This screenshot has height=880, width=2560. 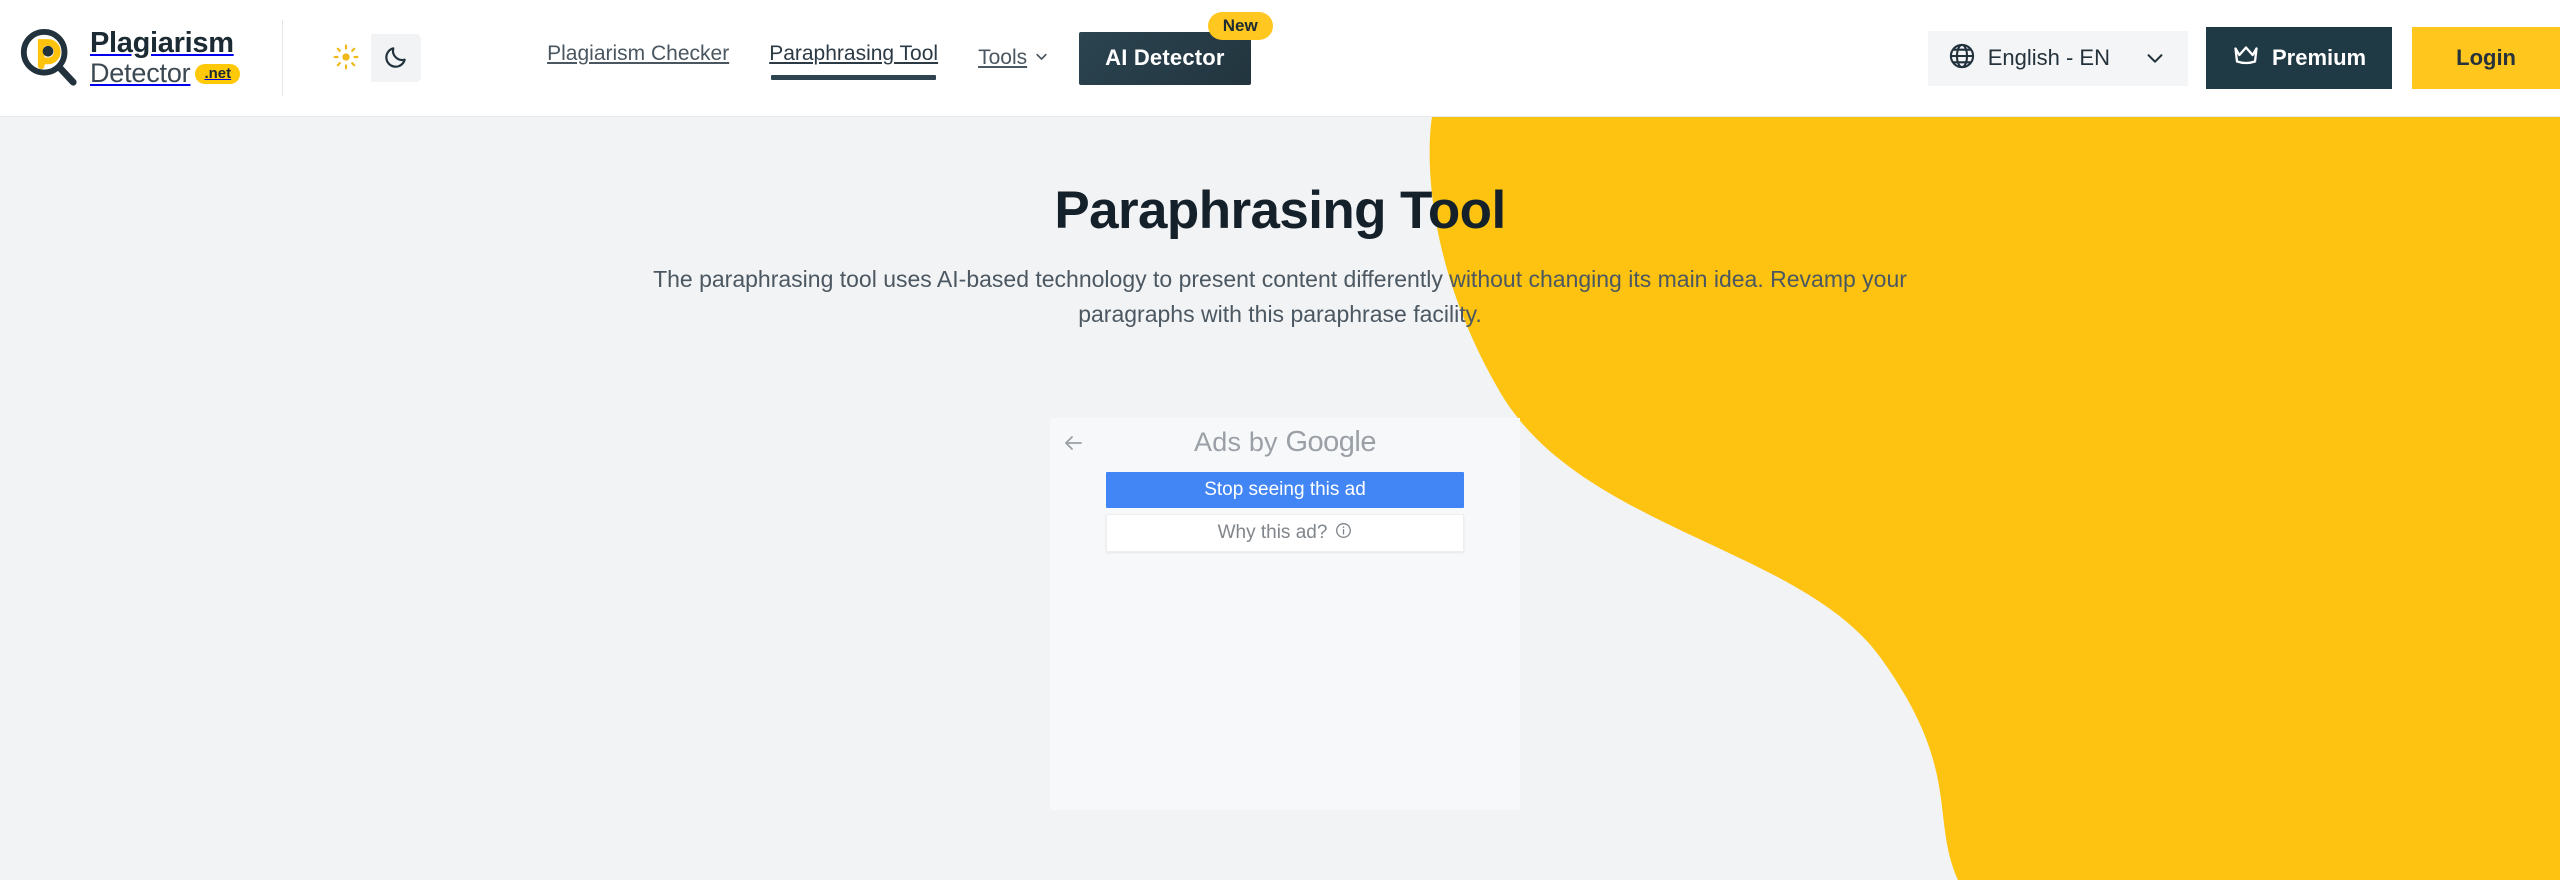 I want to click on theme-light-button, so click(x=346, y=58).